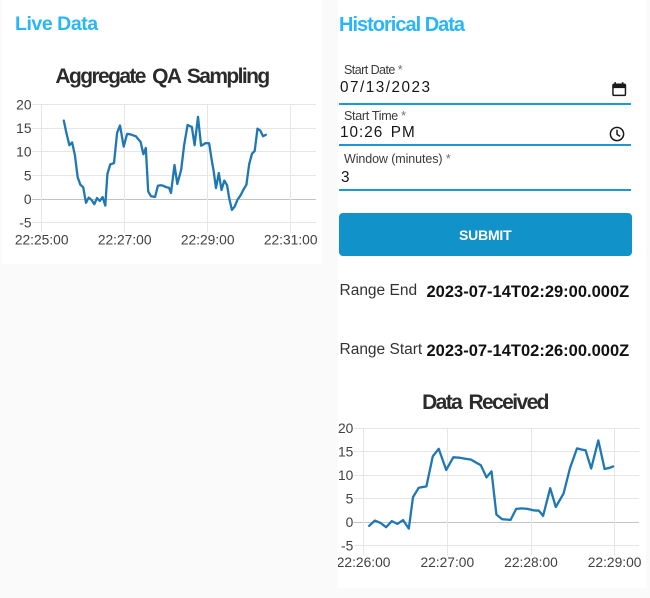  What do you see at coordinates (531, 562) in the screenshot?
I see `svg-text: 22:28:00` at bounding box center [531, 562].